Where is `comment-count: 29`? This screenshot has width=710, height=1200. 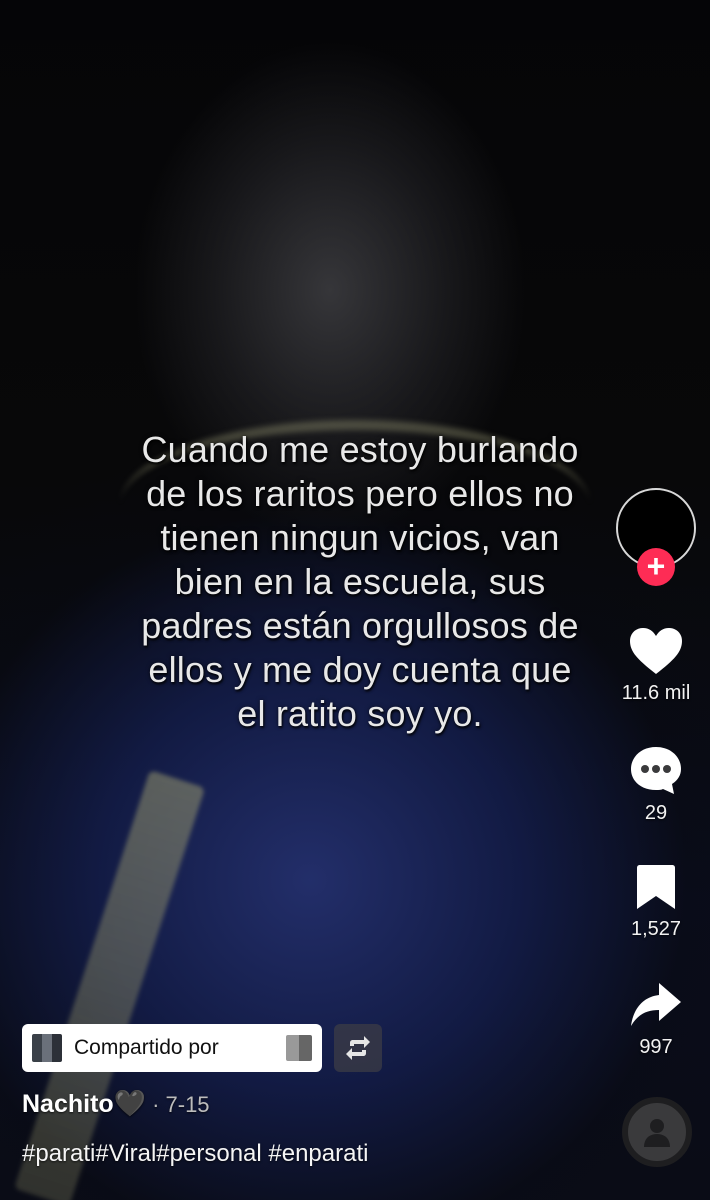 comment-count: 29 is located at coordinates (656, 813).